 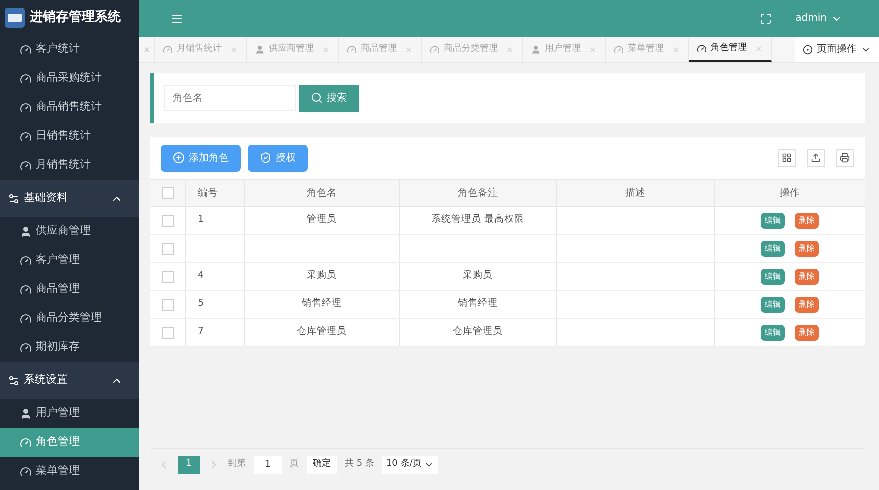 What do you see at coordinates (14, 198) in the screenshot?
I see `settings-icon` at bounding box center [14, 198].